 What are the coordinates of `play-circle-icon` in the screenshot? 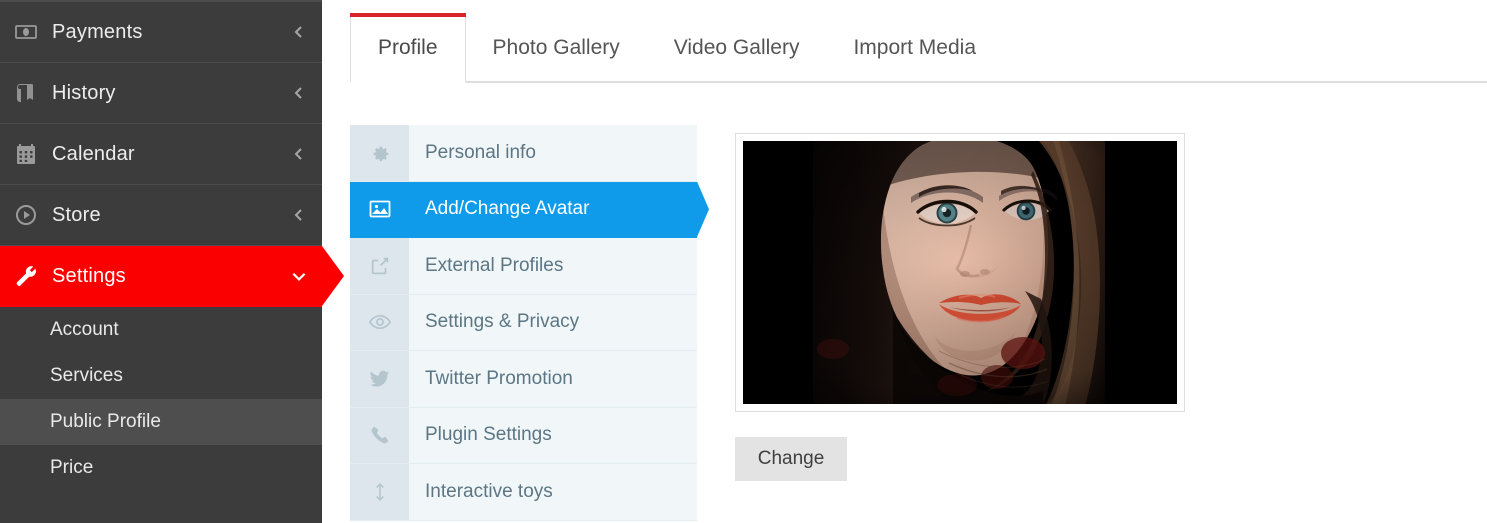 It's located at (26, 215).